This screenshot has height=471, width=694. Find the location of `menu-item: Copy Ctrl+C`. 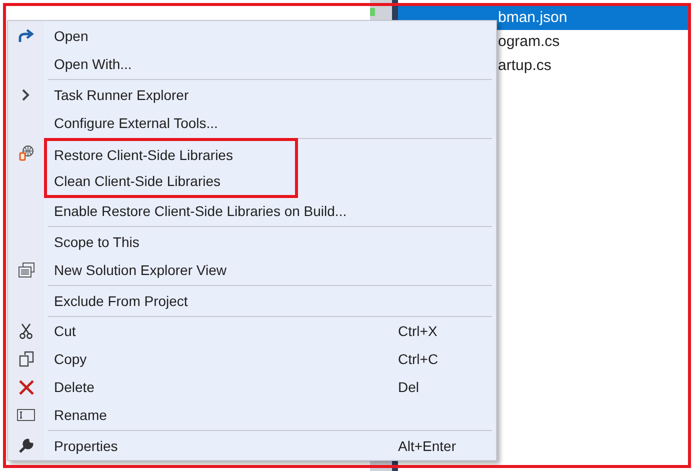

menu-item: Copy Ctrl+C is located at coordinates (270, 359).